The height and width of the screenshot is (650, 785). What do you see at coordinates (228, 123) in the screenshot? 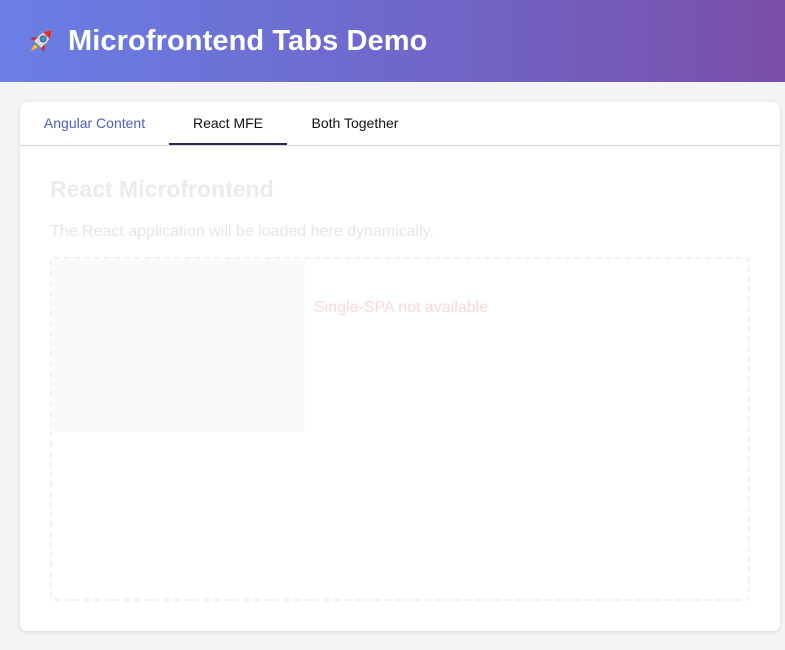
I see `tab-react-mfe: React MFE` at bounding box center [228, 123].